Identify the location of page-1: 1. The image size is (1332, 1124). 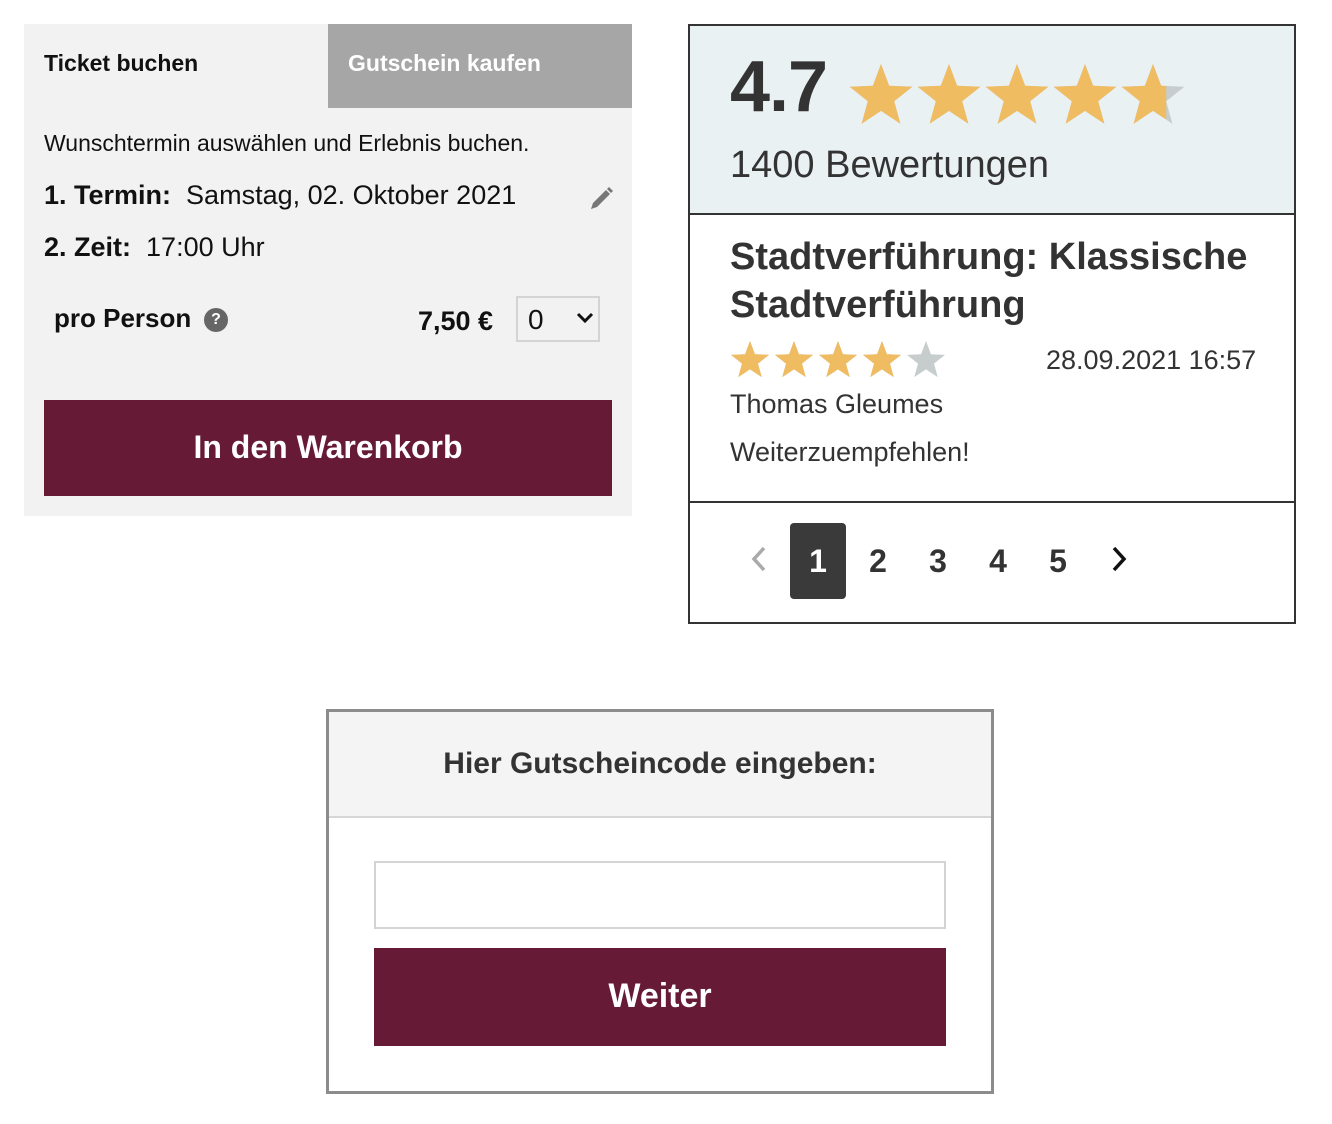
(818, 561).